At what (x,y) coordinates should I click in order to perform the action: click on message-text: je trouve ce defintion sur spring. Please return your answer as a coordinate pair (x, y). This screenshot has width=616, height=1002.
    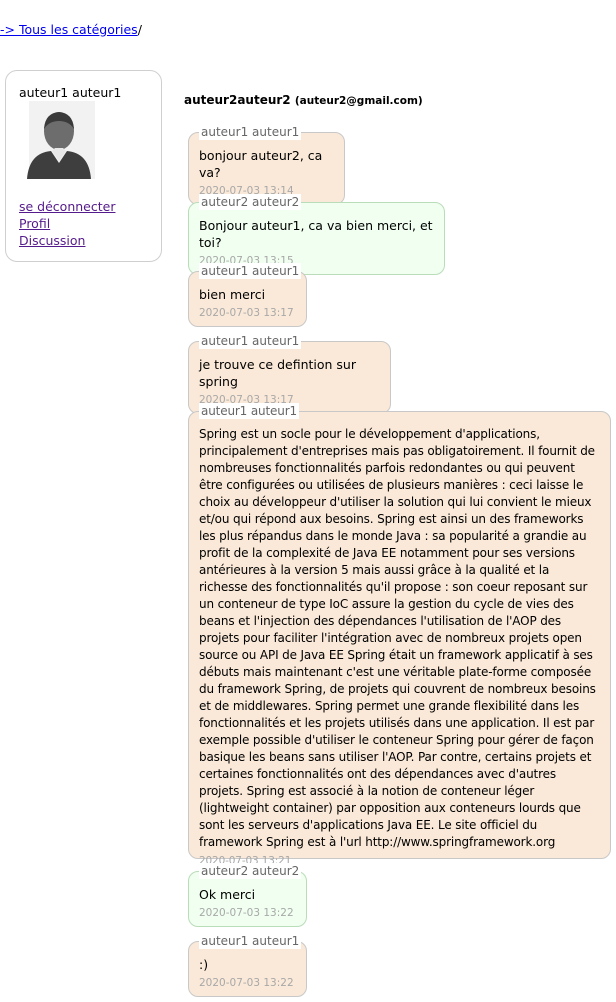
    Looking at the image, I should click on (277, 373).